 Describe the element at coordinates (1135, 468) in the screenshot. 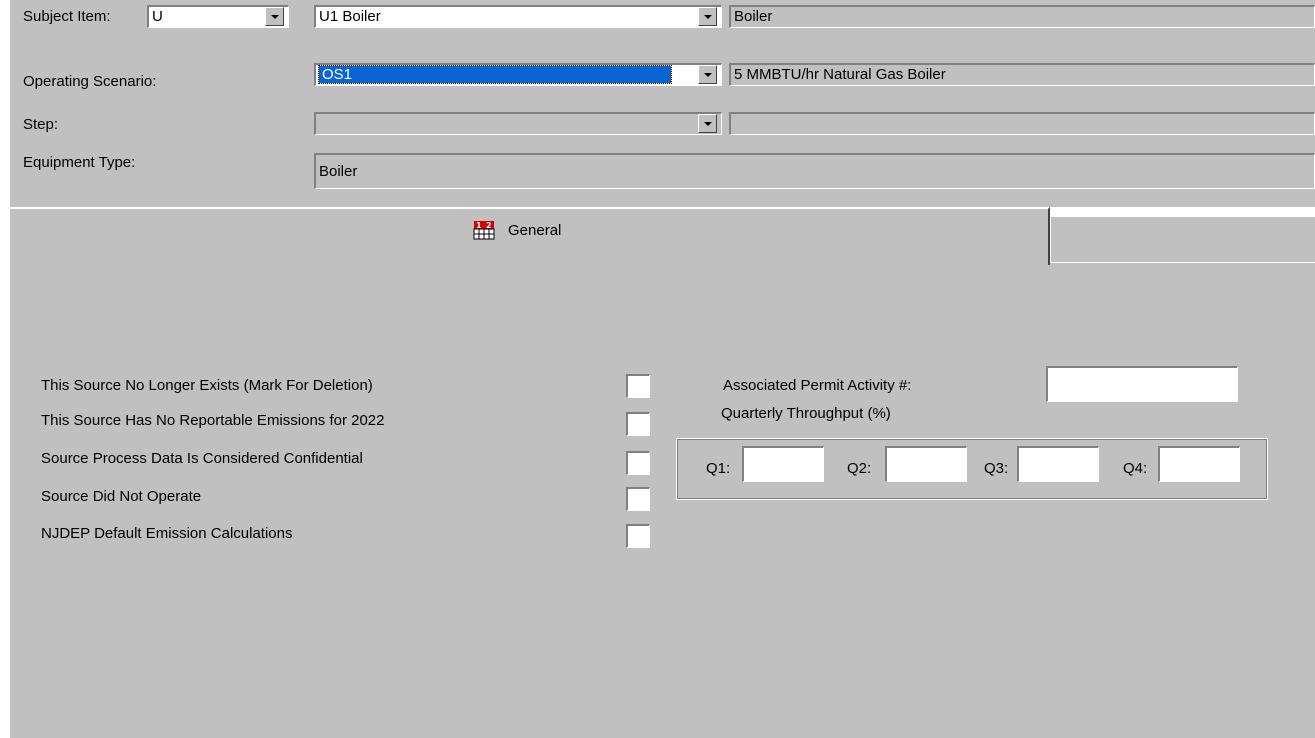

I see `q4-label: Q4:` at that location.